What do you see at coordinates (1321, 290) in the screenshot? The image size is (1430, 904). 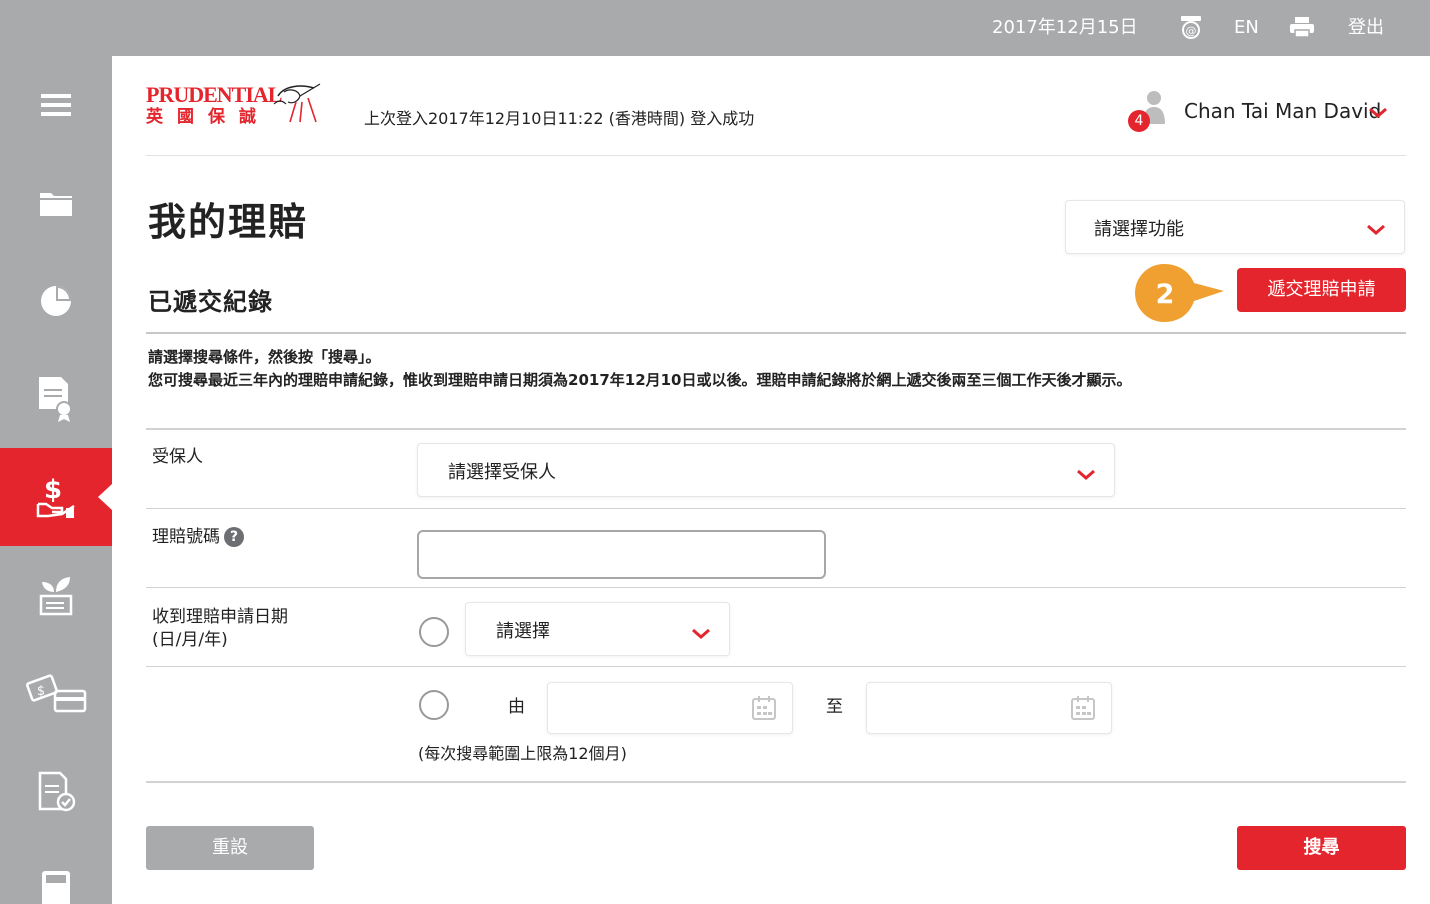 I see `submit-claim-button: 遞交理賠申請` at bounding box center [1321, 290].